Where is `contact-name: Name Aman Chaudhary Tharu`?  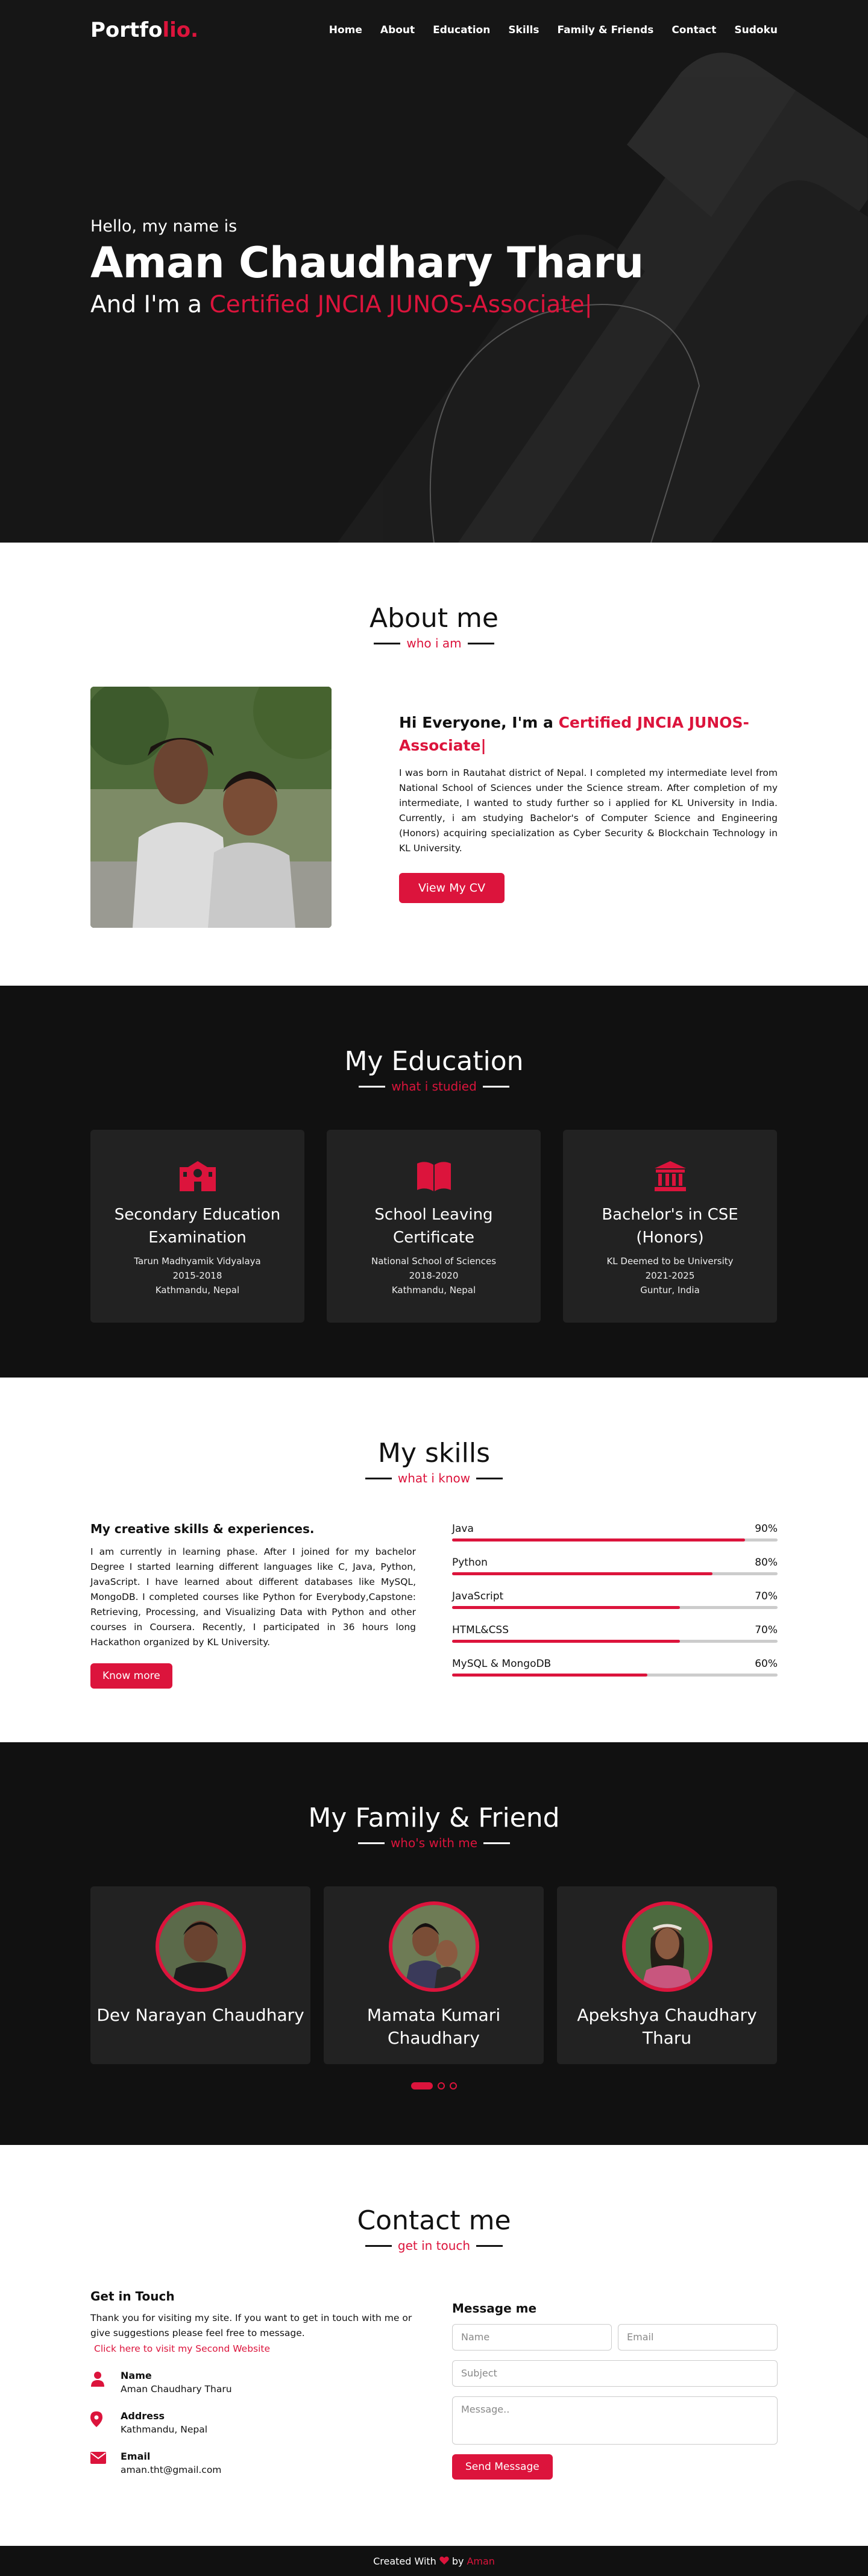 contact-name: Name Aman Chaudhary Tharu is located at coordinates (253, 2382).